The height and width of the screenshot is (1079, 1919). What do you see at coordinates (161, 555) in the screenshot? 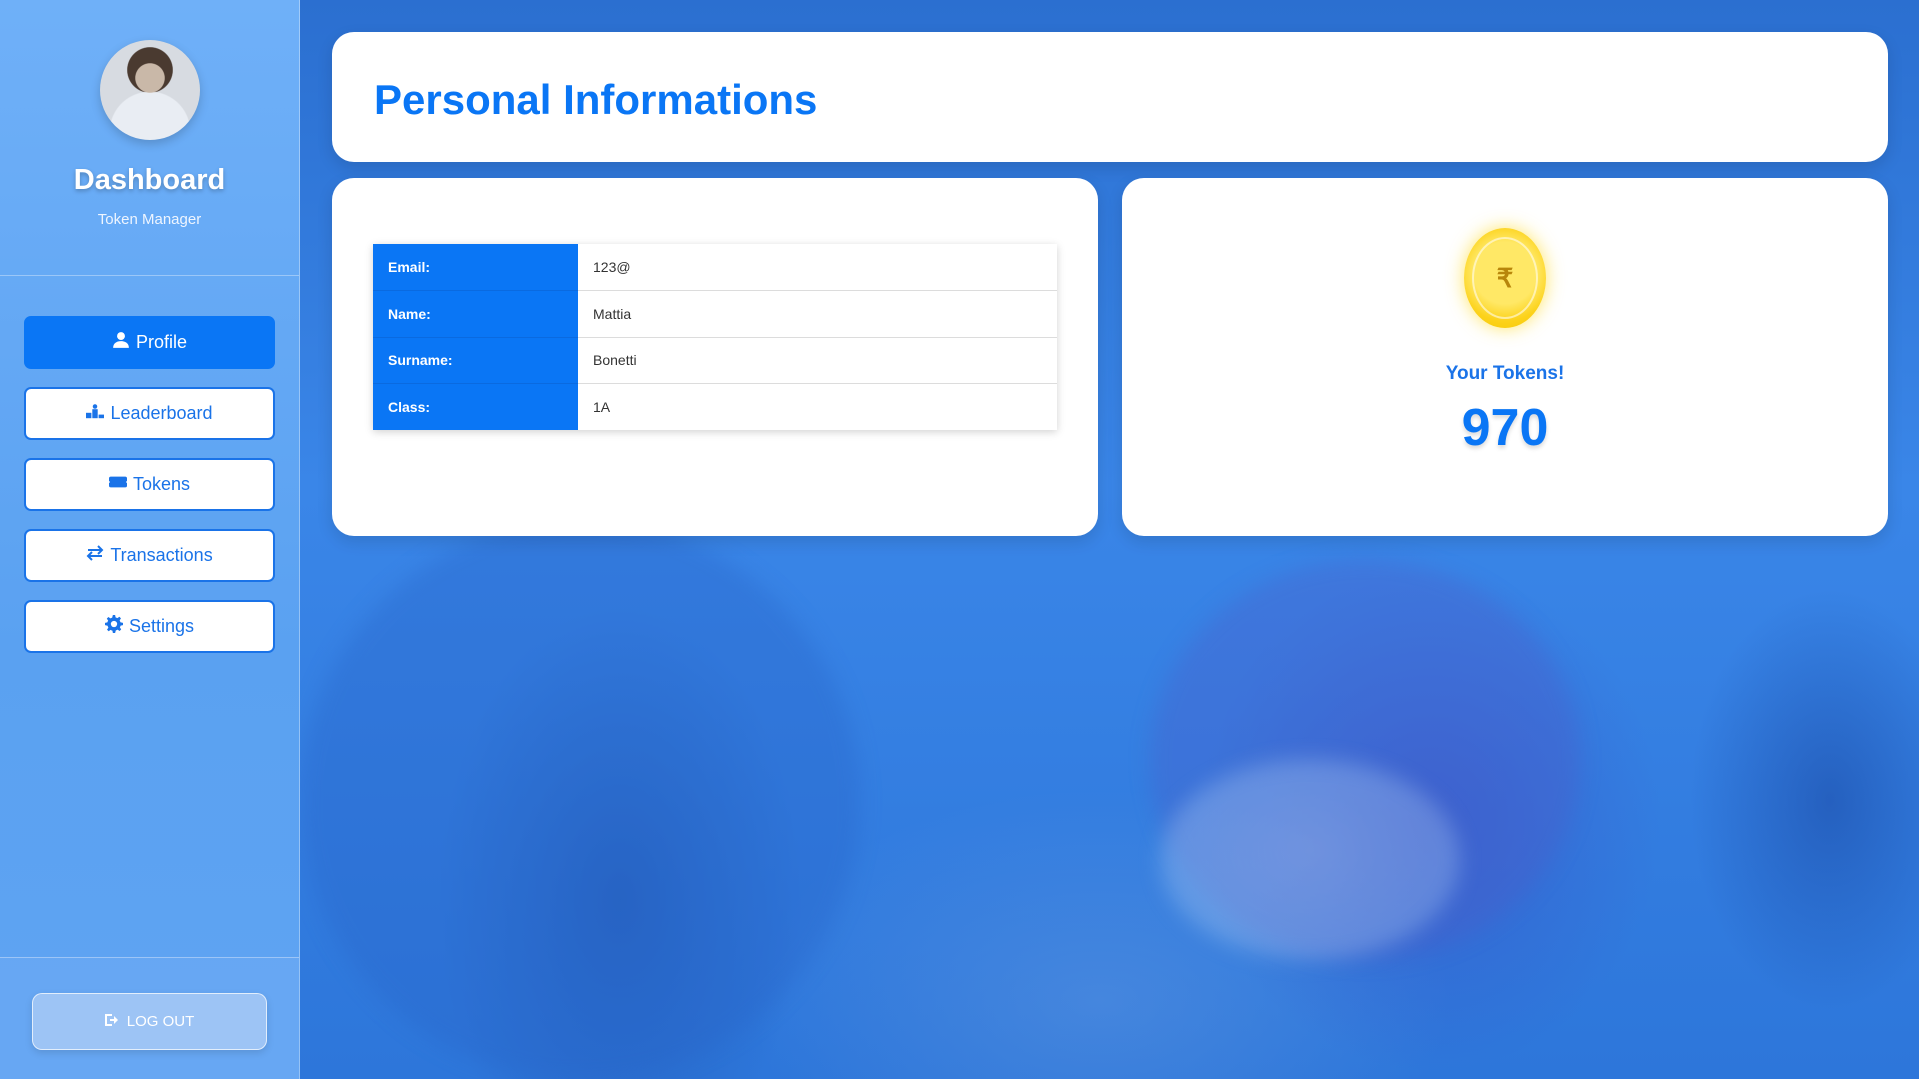
I see `sidebar-item-label: Transactions` at bounding box center [161, 555].